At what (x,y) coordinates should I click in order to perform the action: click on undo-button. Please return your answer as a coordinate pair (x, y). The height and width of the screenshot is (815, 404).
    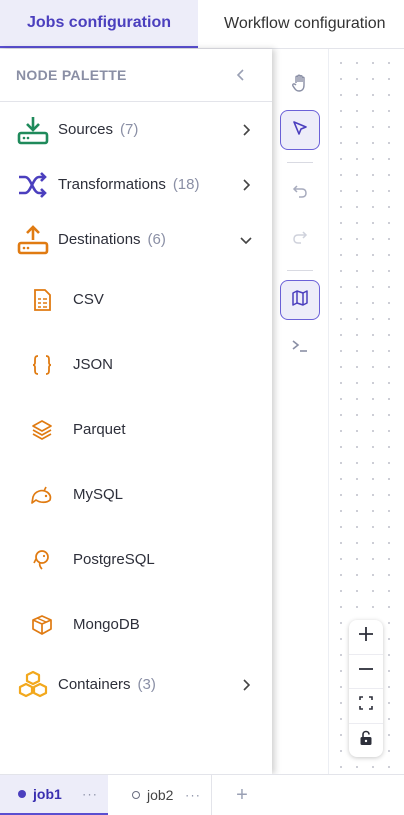
    Looking at the image, I should click on (300, 193).